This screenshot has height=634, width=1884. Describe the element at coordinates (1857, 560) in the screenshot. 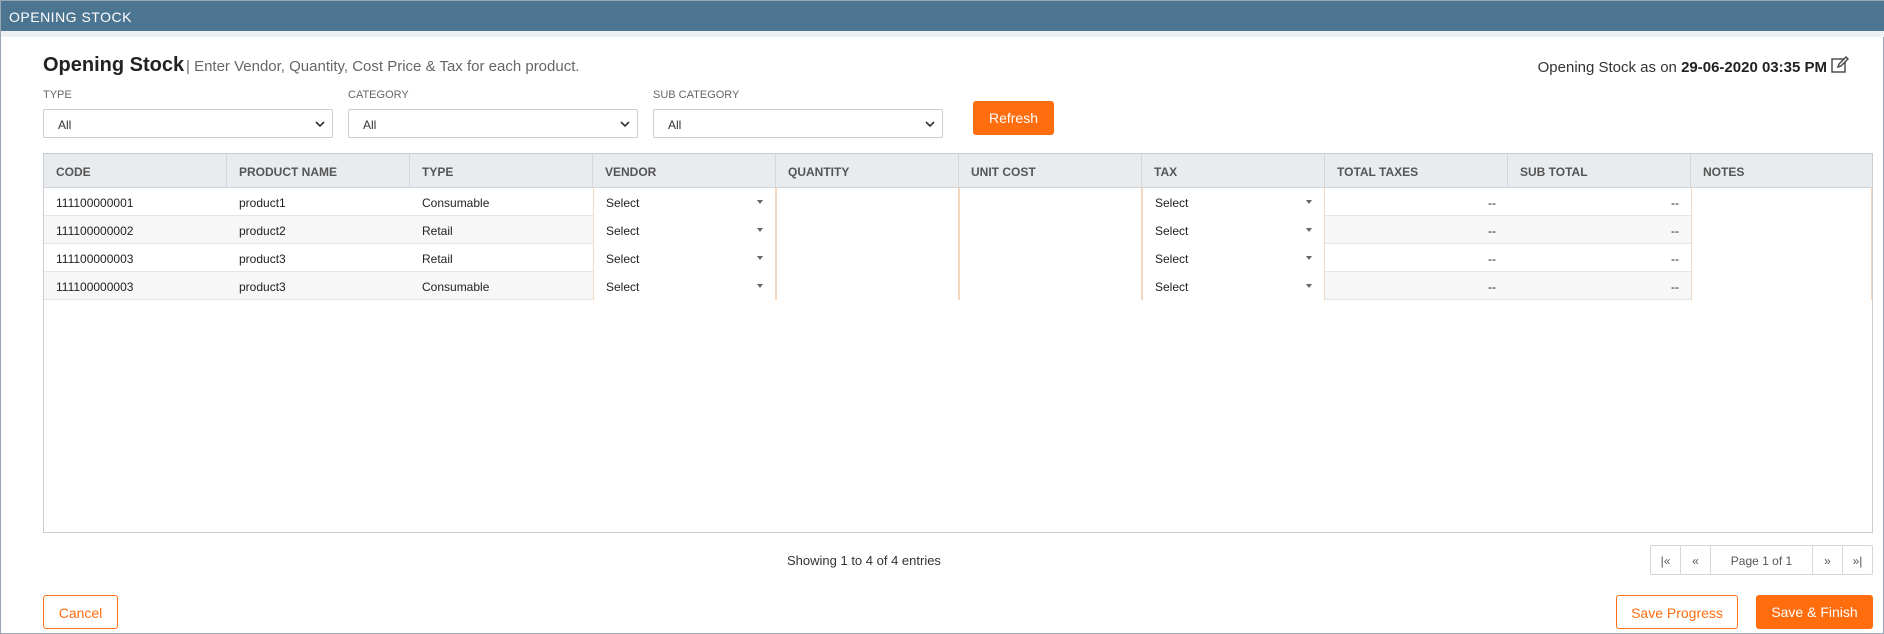

I see `last-page-button: »|` at that location.